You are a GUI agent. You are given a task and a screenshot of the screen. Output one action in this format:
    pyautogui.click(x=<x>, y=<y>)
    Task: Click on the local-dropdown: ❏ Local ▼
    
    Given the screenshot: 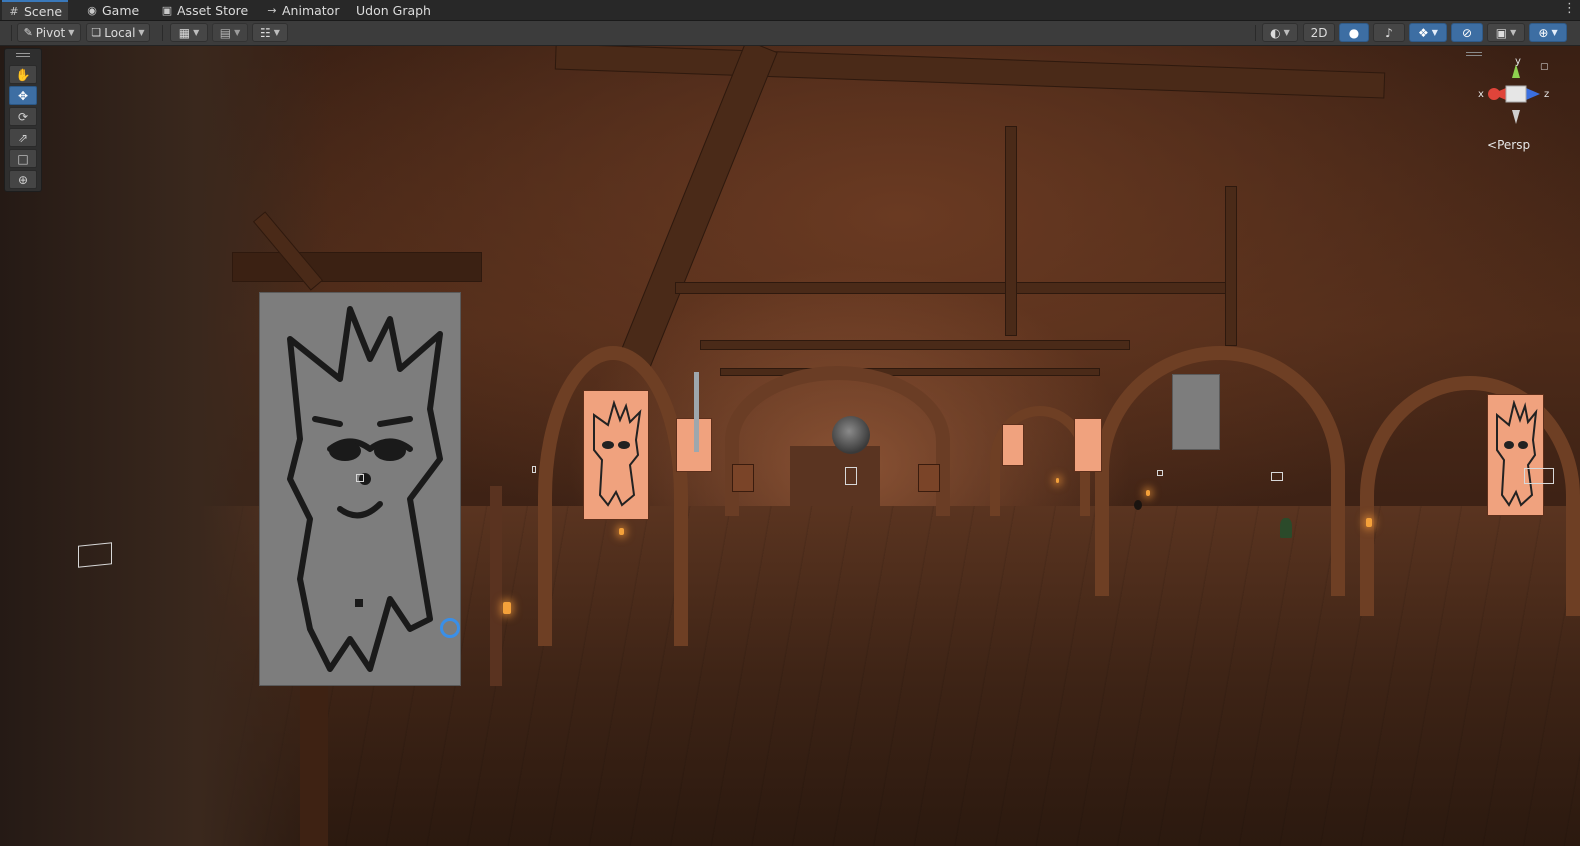 What is the action you would take?
    pyautogui.click(x=118, y=32)
    